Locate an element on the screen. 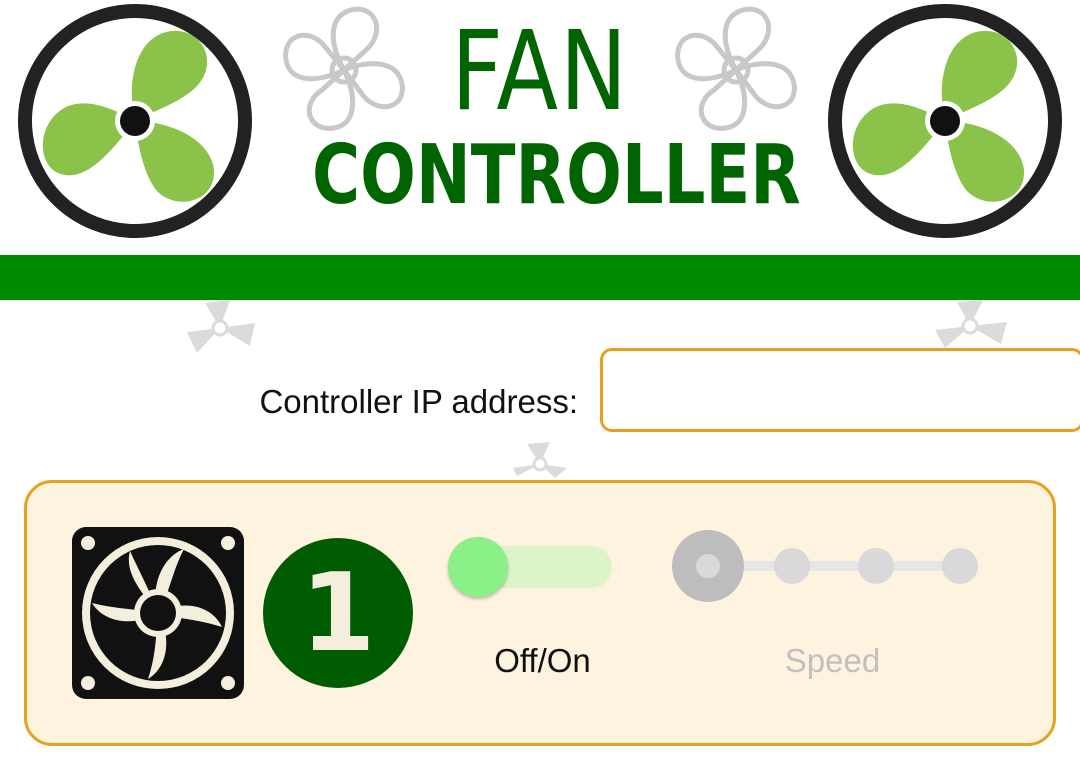 The width and height of the screenshot is (1080, 757). speed-slider is located at coordinates (827, 568).